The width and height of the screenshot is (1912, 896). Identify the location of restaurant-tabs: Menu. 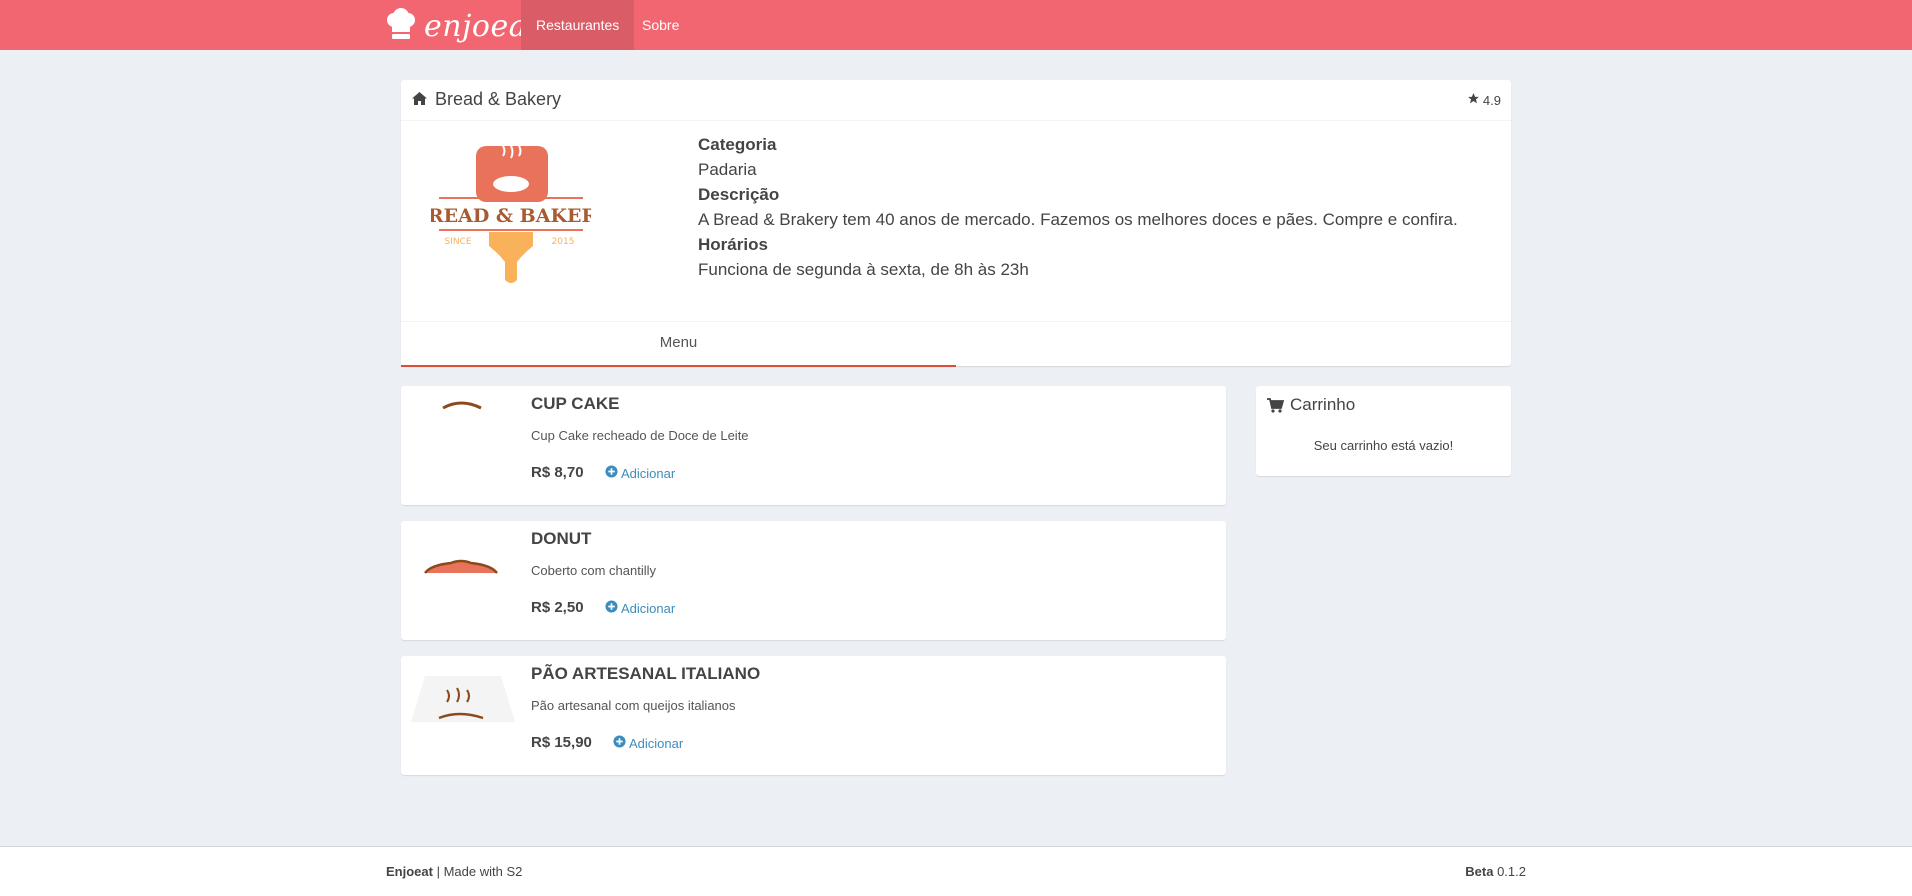
(956, 344).